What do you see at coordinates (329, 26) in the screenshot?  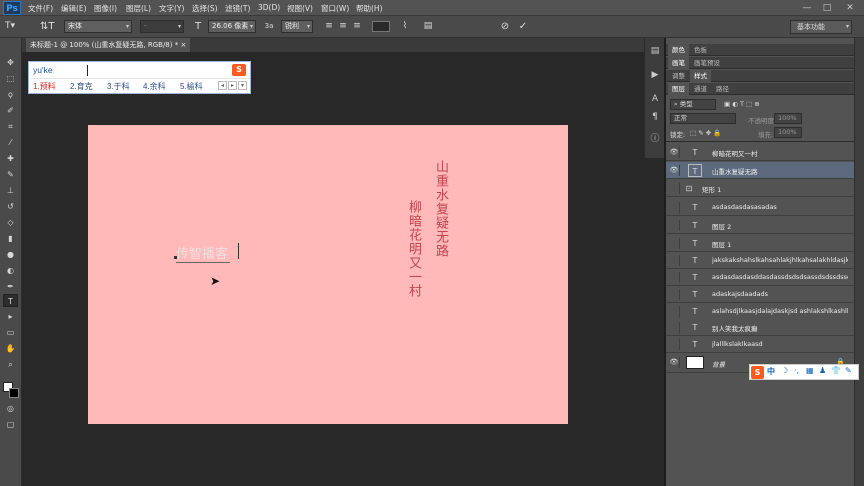 I see `align-left-icon: ≡` at bounding box center [329, 26].